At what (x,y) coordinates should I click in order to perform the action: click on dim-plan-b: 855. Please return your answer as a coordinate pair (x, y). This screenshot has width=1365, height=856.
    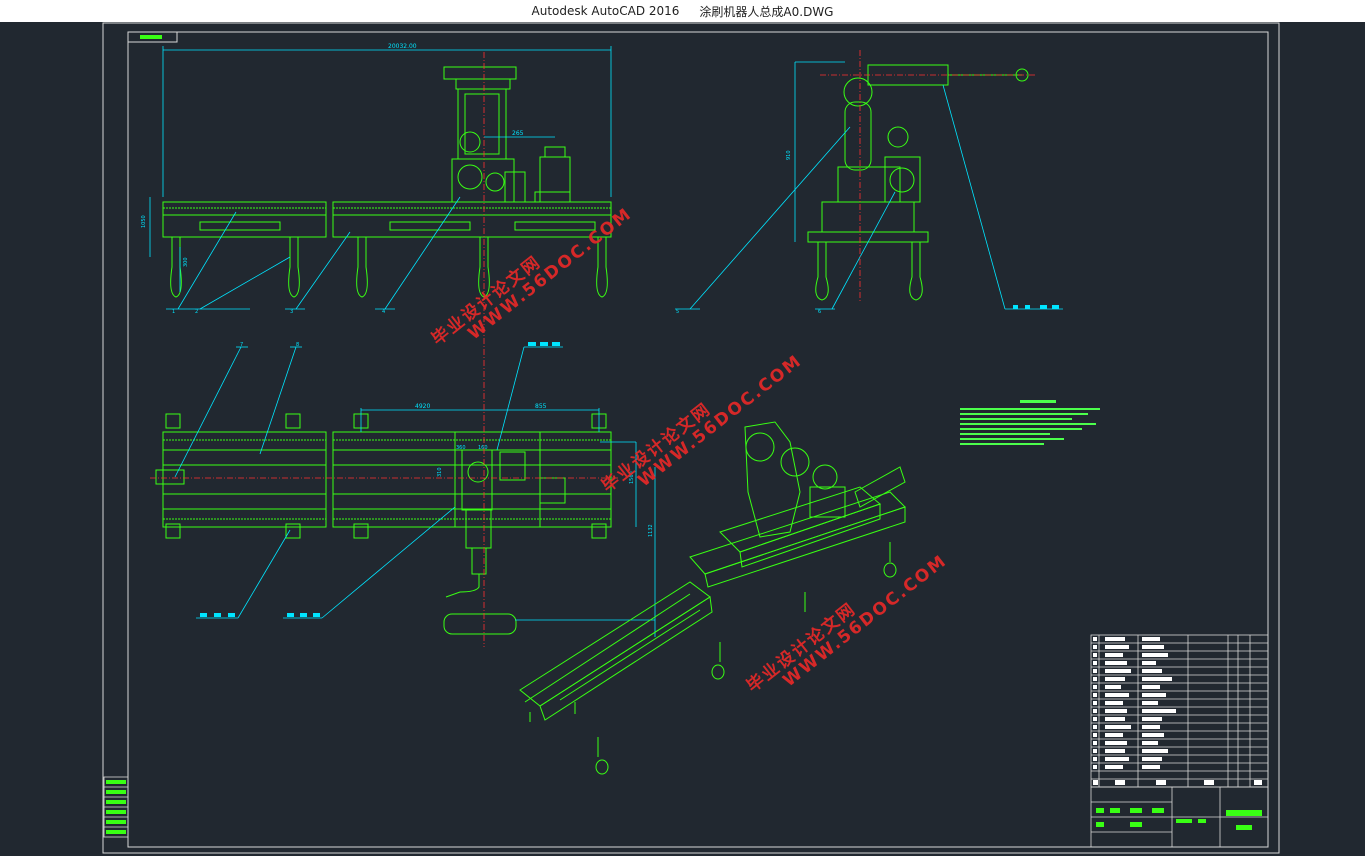
    Looking at the image, I should click on (541, 406).